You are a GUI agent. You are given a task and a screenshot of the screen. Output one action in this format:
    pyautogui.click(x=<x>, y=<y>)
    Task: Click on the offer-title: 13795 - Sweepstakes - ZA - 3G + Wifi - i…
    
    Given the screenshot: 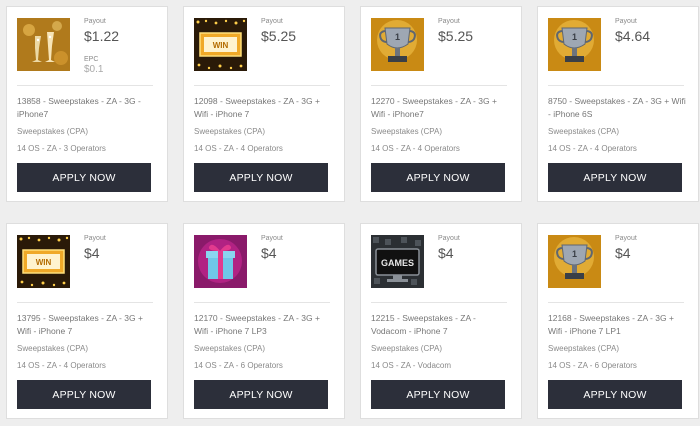 What is the action you would take?
    pyautogui.click(x=87, y=325)
    